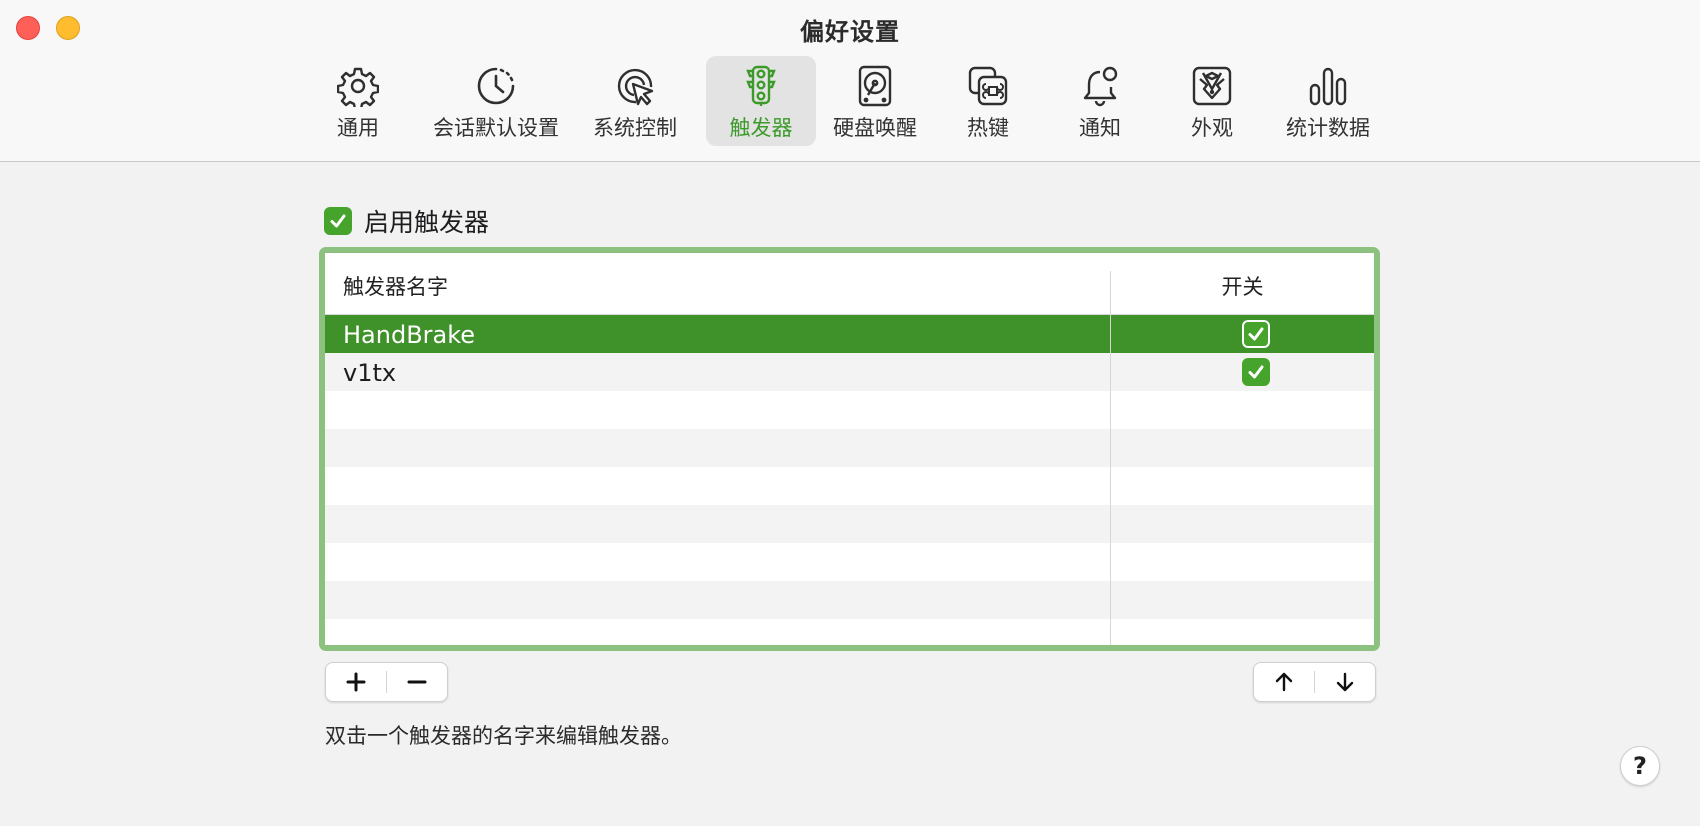  What do you see at coordinates (395, 286) in the screenshot?
I see `column-header-name: 触发器名字` at bounding box center [395, 286].